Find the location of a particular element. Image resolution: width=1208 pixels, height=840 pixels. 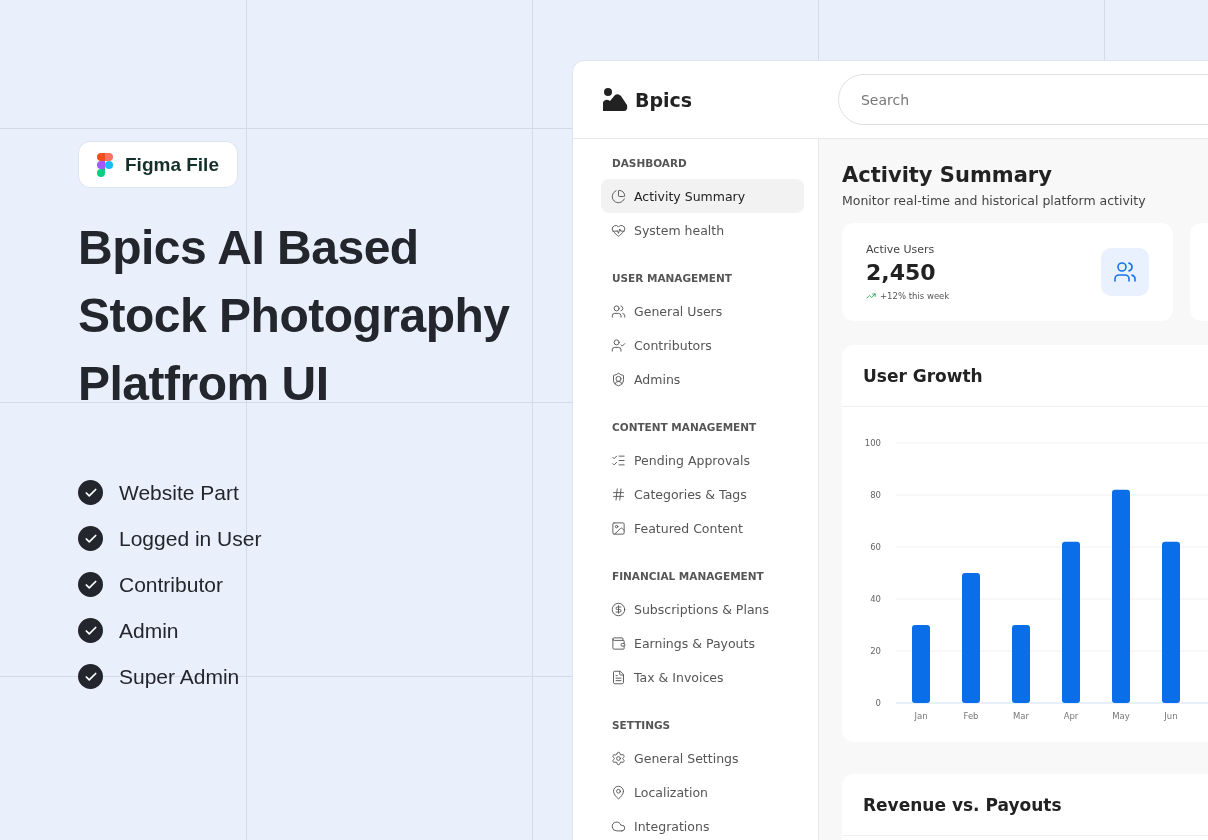

user-icon is located at coordinates (618, 345).